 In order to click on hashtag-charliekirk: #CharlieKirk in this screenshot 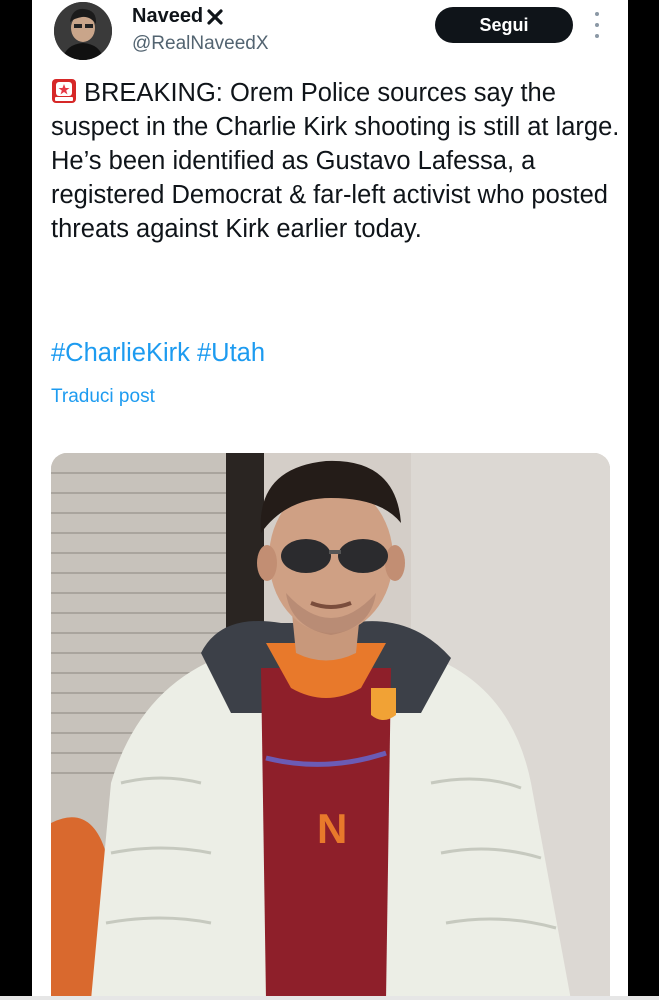, I will do `click(120, 353)`.